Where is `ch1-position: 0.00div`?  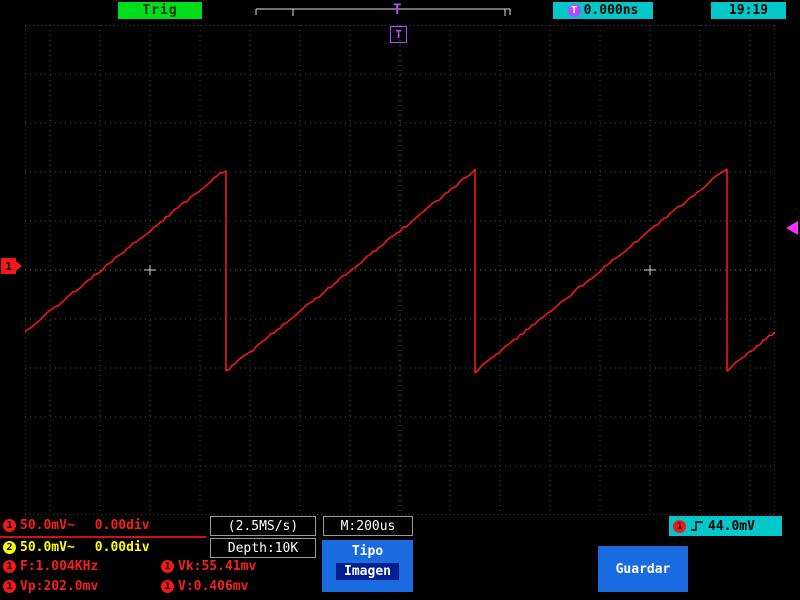 ch1-position: 0.00div is located at coordinates (122, 525).